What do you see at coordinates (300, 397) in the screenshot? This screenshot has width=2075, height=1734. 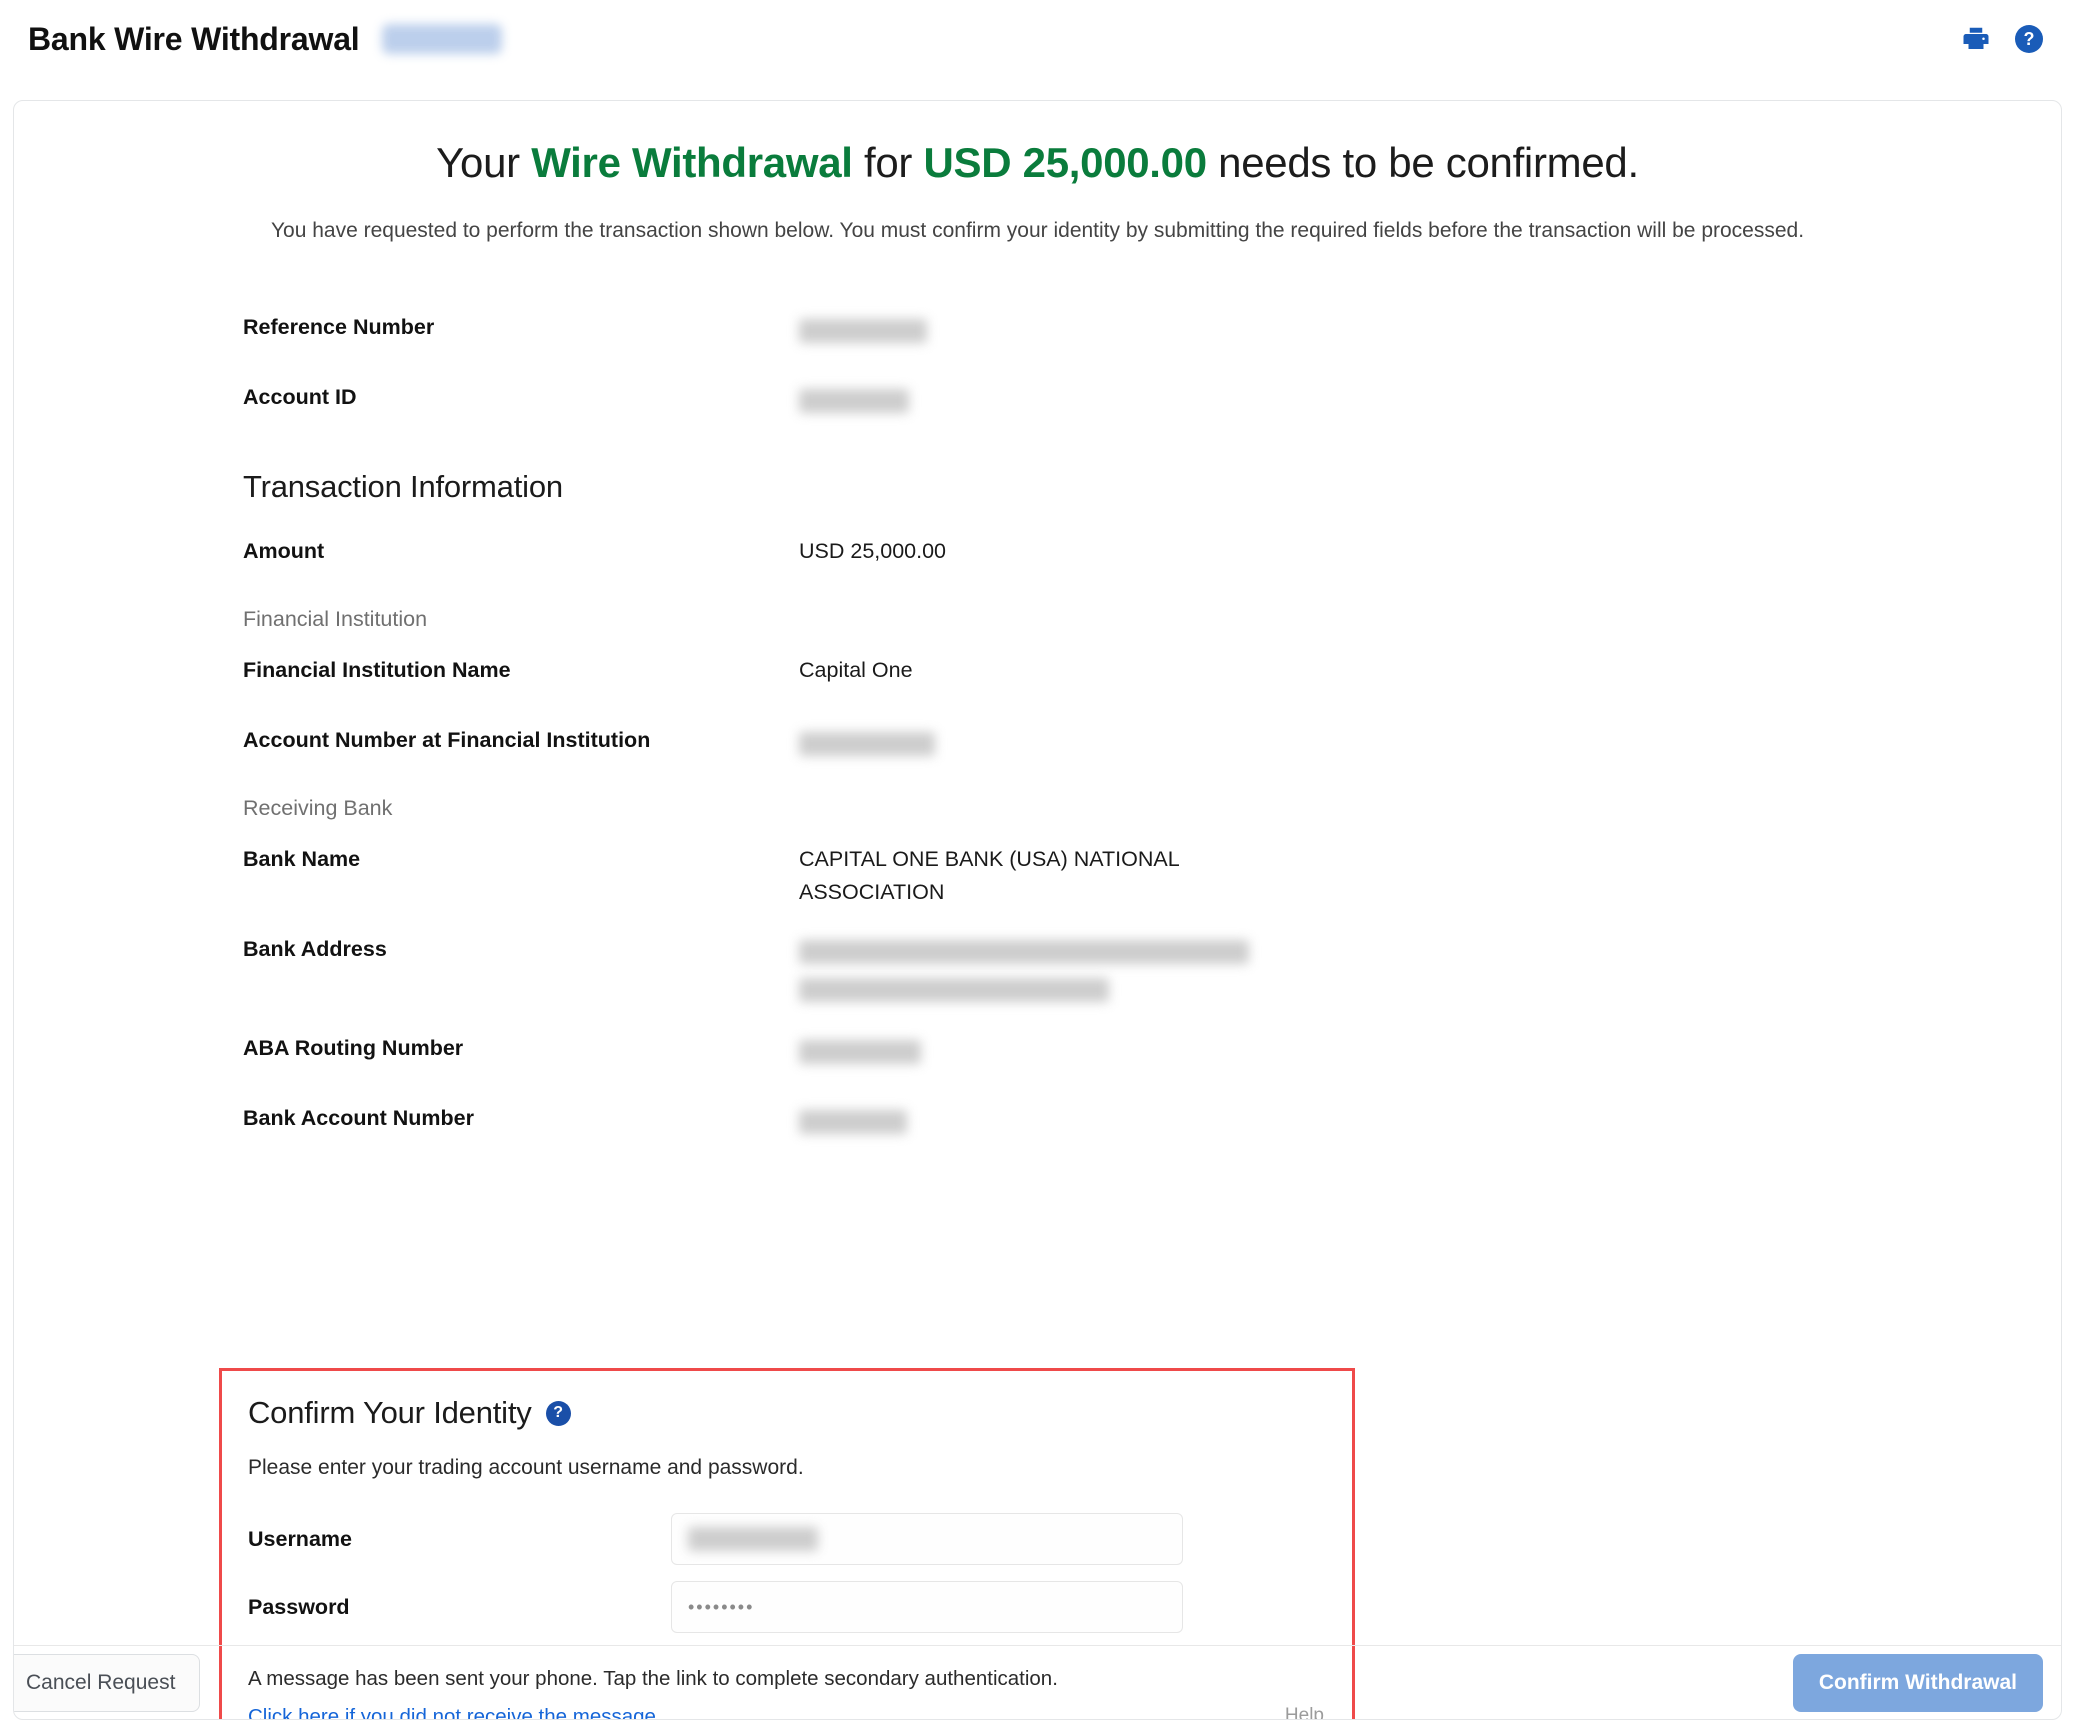 I see `account-id-label: Account ID` at bounding box center [300, 397].